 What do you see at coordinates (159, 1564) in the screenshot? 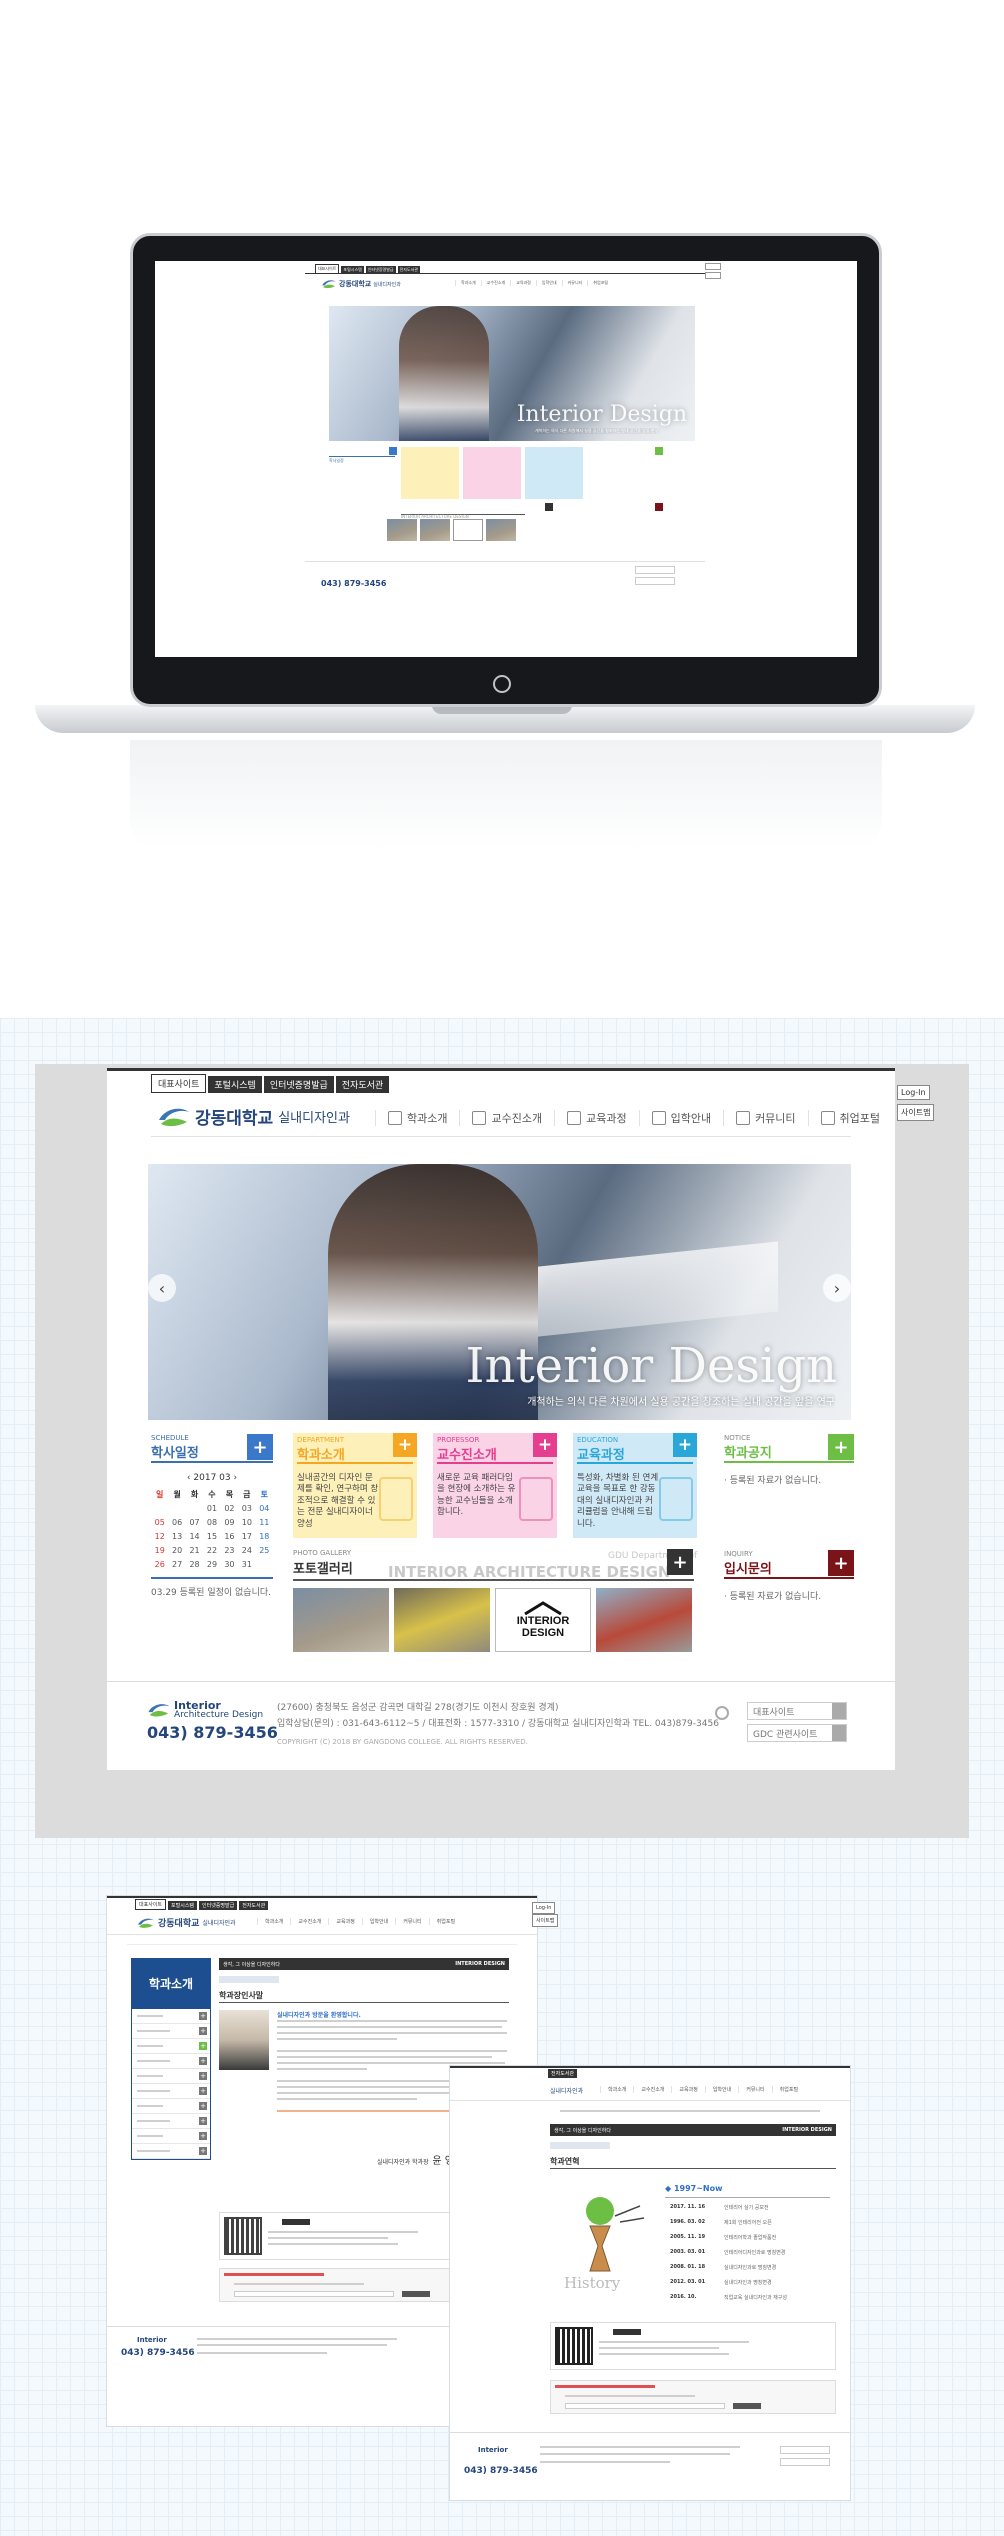
I see `calendar-day: 26` at bounding box center [159, 1564].